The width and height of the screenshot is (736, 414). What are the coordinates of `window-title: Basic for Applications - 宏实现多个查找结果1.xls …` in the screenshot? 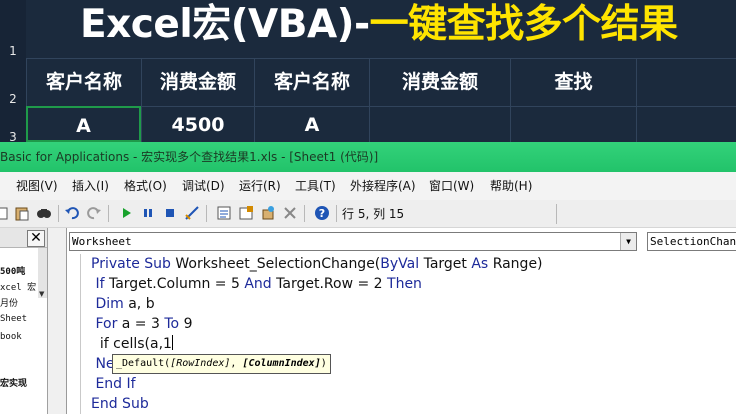 It's located at (189, 157).